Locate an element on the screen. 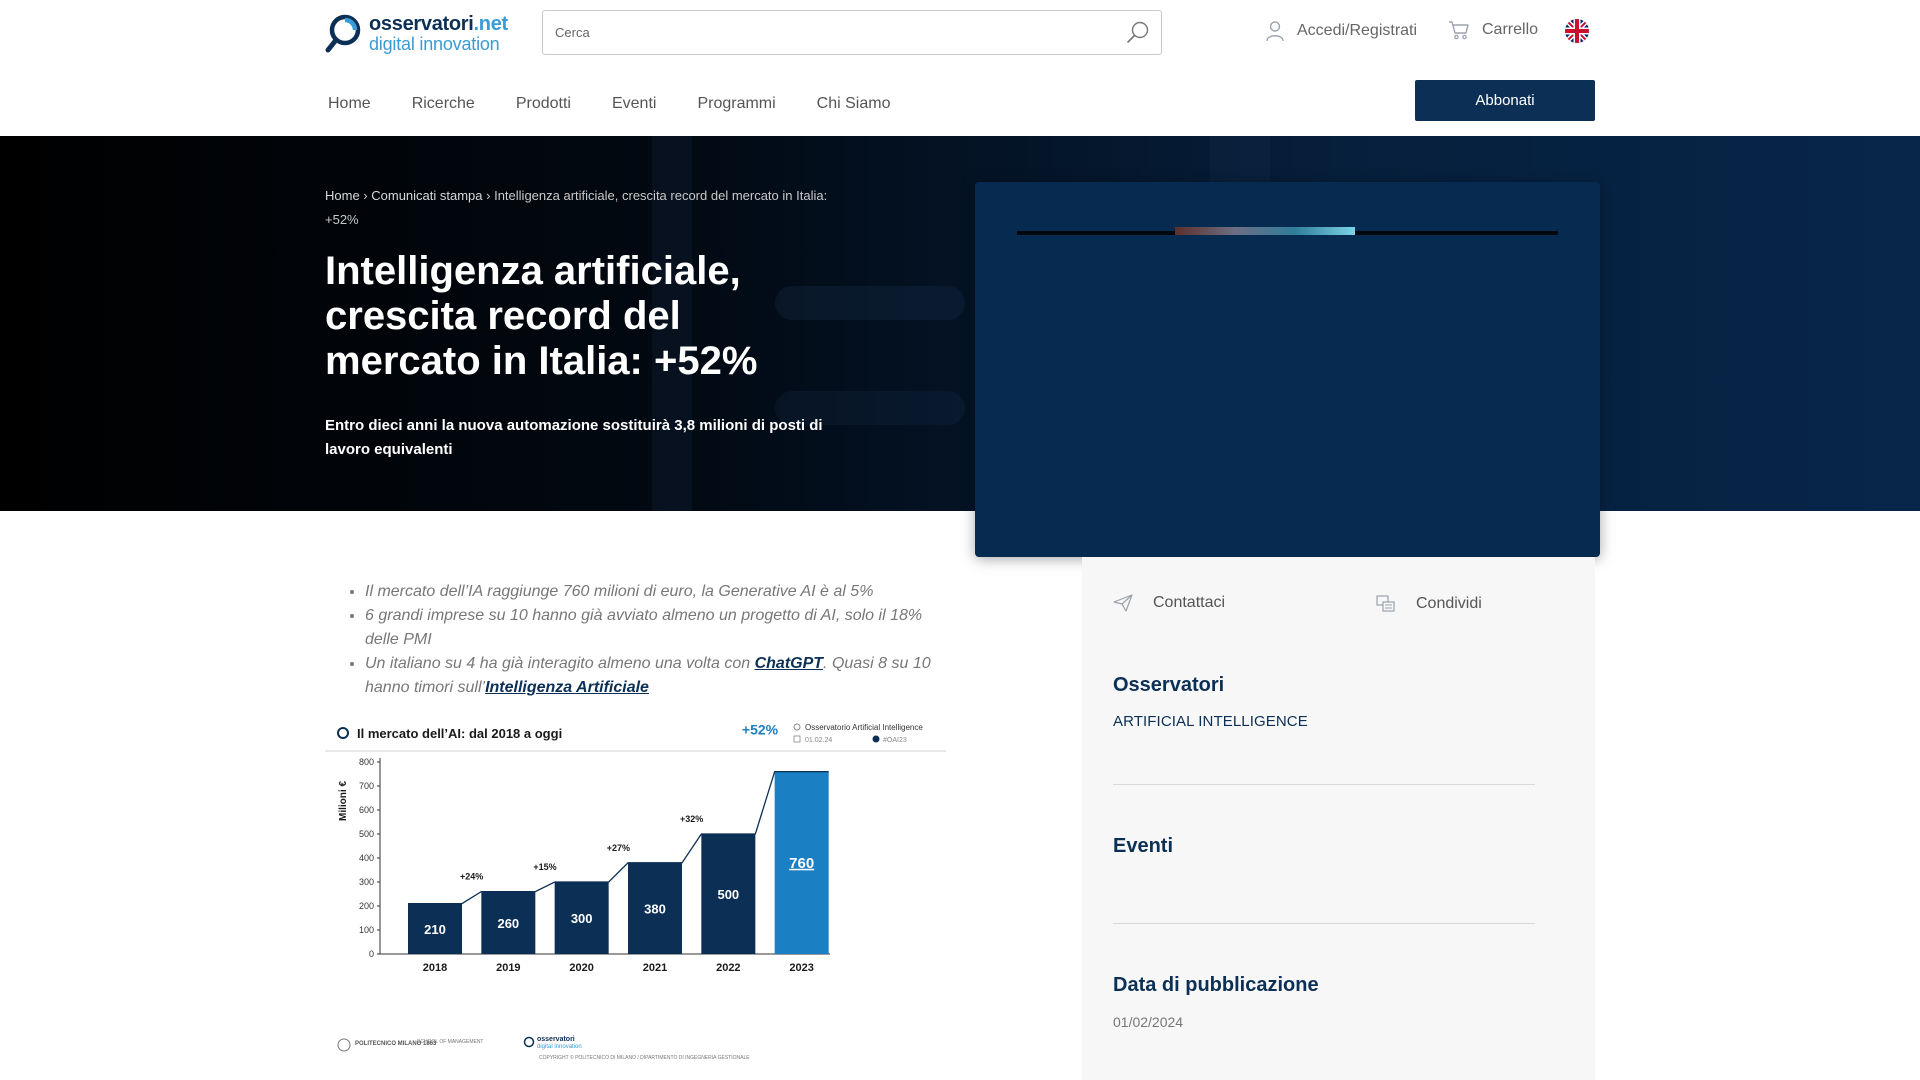 This screenshot has height=1080, width=1920. y-tick-label: 200 is located at coordinates (366, 906).